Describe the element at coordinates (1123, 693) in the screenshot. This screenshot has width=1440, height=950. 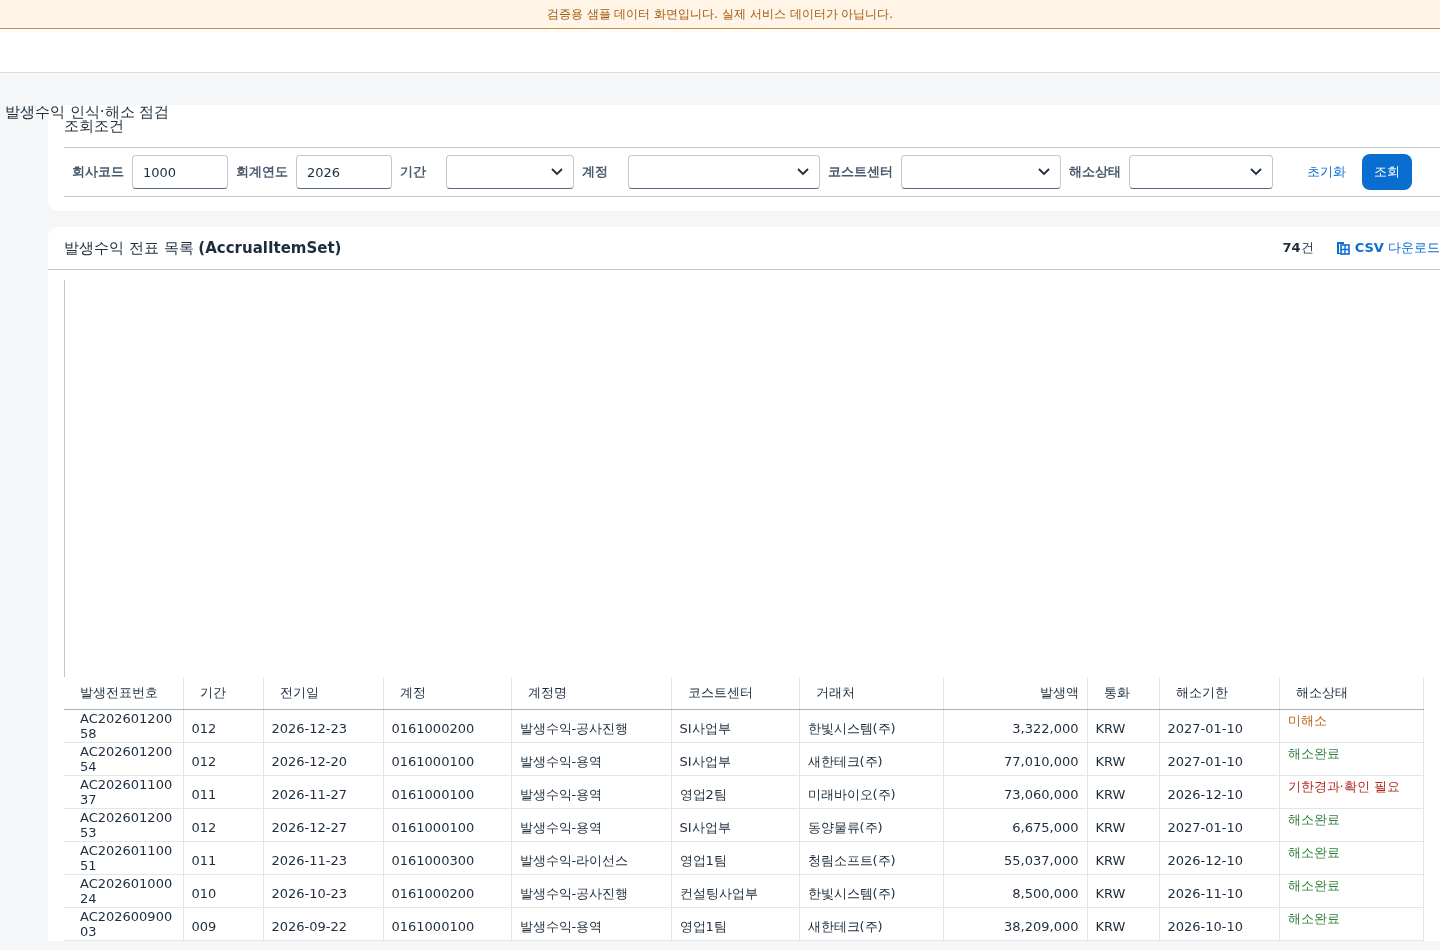
I see `column-header: 통화` at that location.